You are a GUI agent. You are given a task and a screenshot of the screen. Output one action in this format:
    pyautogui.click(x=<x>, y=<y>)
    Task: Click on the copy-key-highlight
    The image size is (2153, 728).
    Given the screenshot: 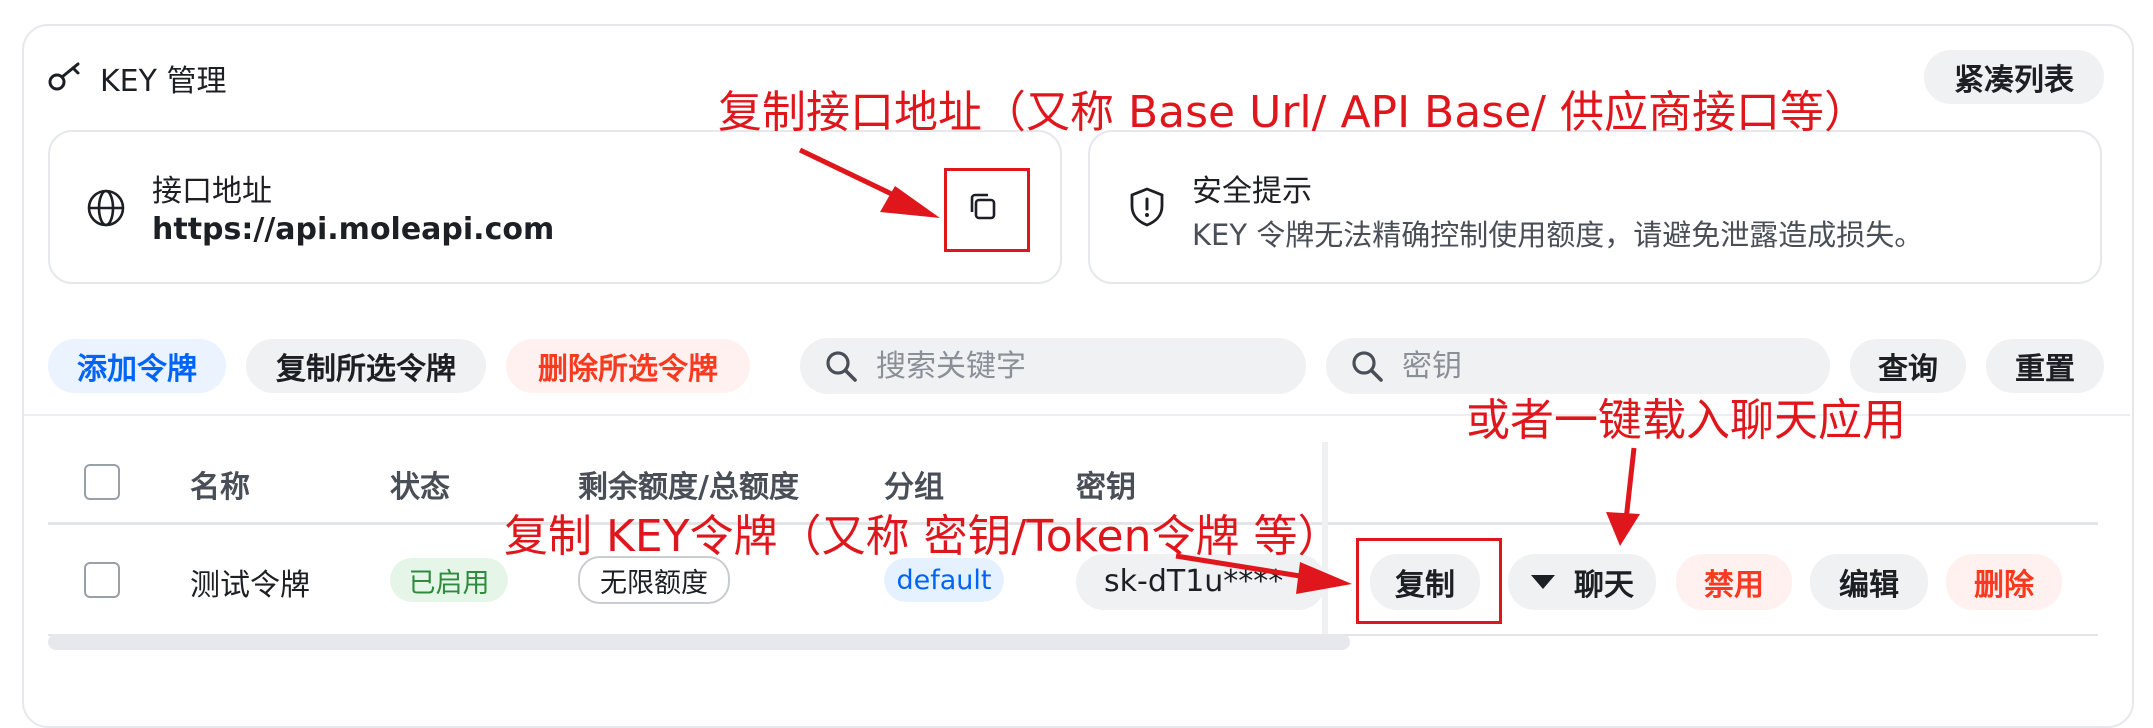 What is the action you would take?
    pyautogui.click(x=1429, y=581)
    